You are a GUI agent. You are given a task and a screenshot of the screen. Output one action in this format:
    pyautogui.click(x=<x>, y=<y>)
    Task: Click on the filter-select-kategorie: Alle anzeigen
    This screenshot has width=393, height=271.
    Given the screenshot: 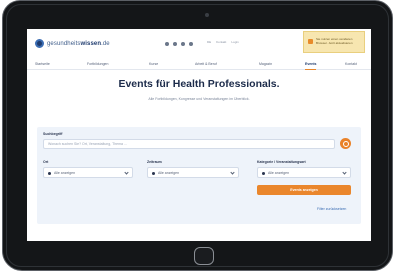 What is the action you would take?
    pyautogui.click(x=304, y=172)
    